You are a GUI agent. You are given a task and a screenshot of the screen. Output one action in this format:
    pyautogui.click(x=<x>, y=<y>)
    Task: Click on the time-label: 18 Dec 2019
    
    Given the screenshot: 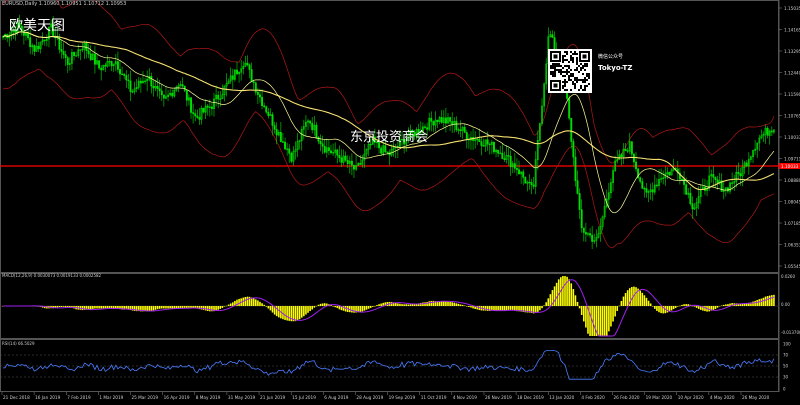 What is the action you would take?
    pyautogui.click(x=530, y=397)
    